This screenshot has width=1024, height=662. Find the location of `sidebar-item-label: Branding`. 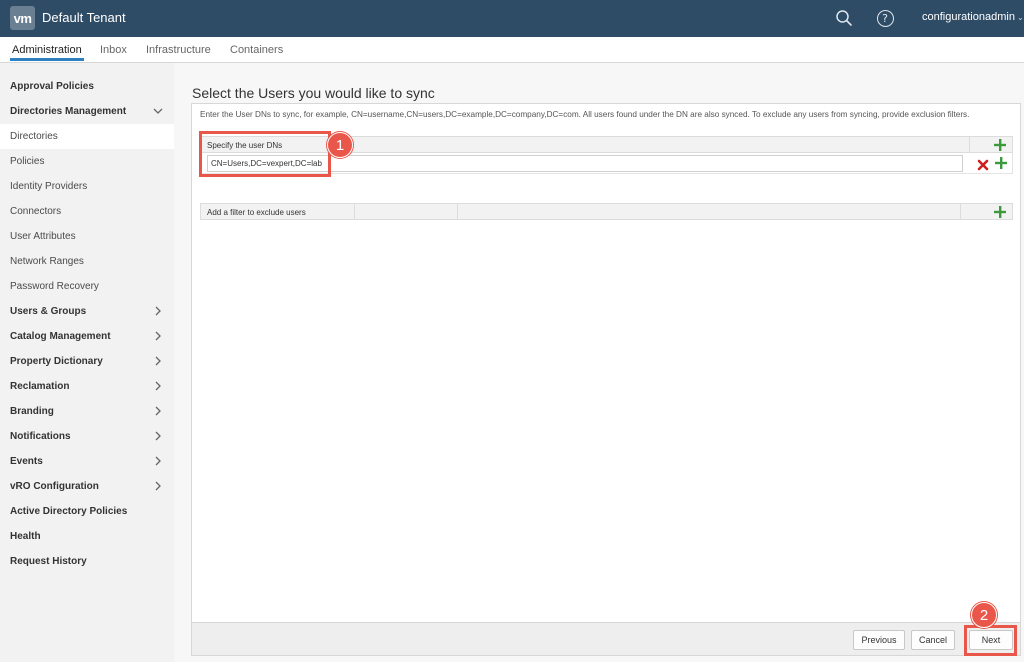

sidebar-item-label: Branding is located at coordinates (32, 411).